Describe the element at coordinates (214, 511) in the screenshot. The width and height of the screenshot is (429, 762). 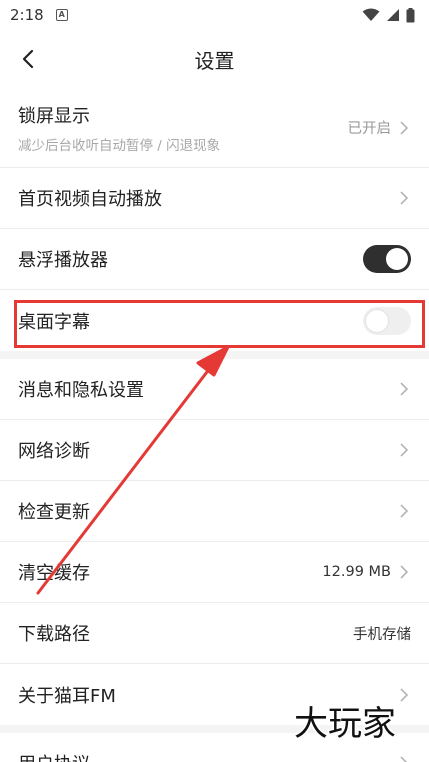
I see `setting-check-update: 检查更新` at that location.